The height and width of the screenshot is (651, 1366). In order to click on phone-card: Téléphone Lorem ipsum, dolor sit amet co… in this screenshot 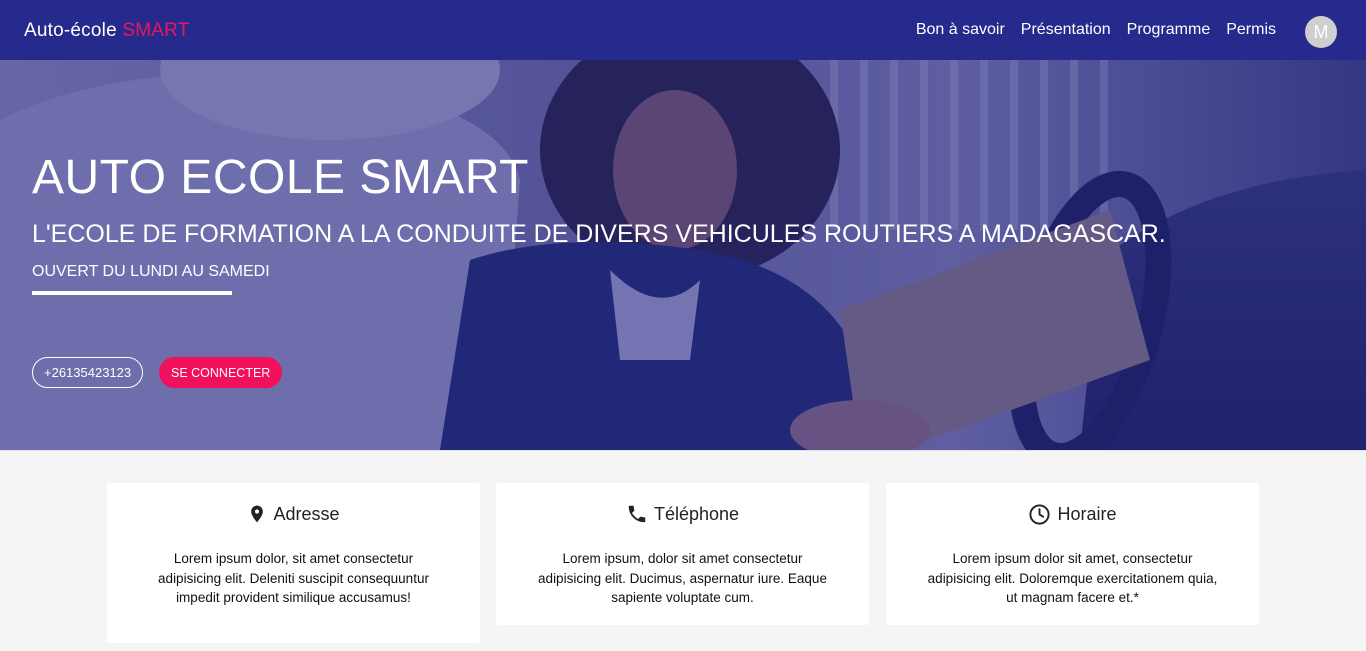, I will do `click(682, 554)`.